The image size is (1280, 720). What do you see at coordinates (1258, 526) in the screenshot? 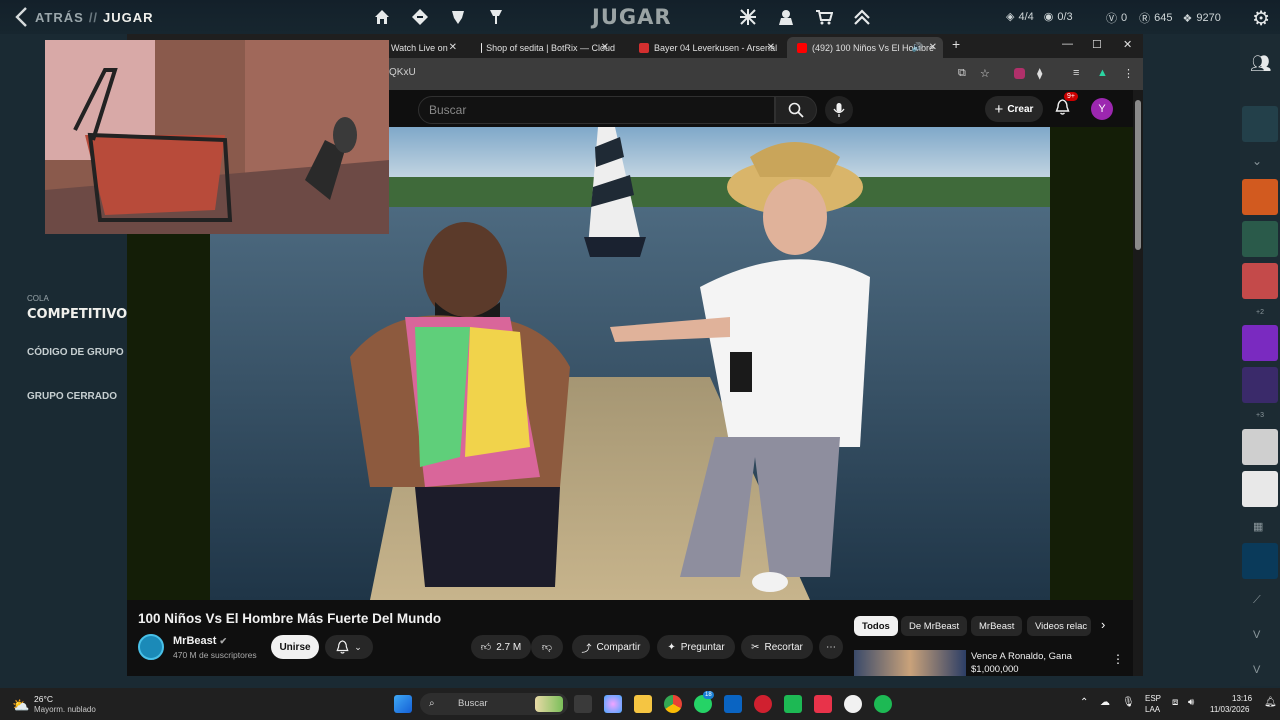
I see `game-library-icon: ▦` at bounding box center [1258, 526].